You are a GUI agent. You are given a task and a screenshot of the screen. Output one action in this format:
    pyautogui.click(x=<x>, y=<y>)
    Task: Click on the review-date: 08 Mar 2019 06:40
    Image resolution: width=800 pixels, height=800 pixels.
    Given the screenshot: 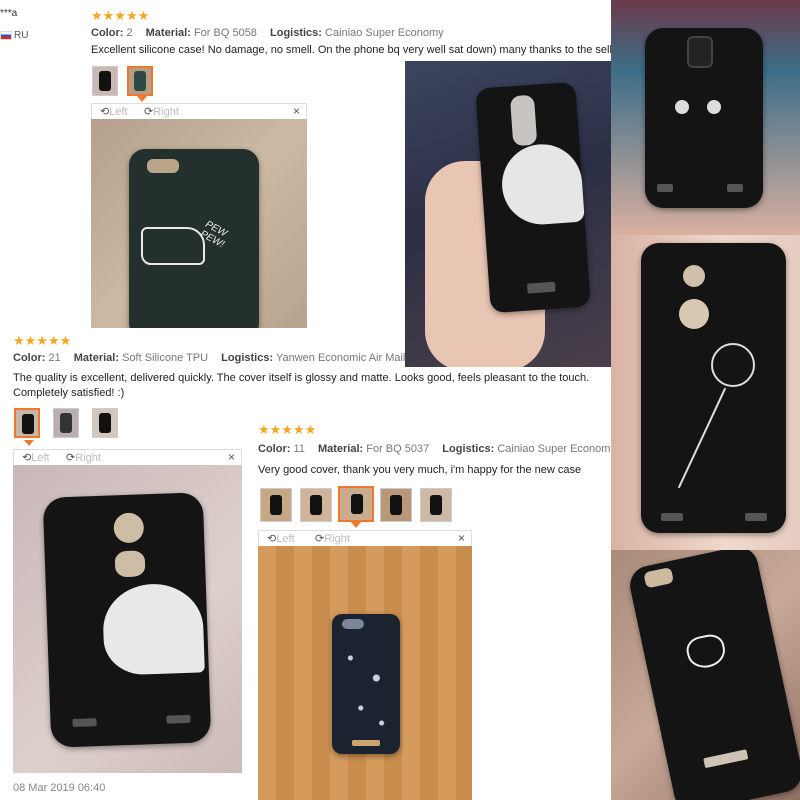 What is the action you would take?
    pyautogui.click(x=59, y=788)
    